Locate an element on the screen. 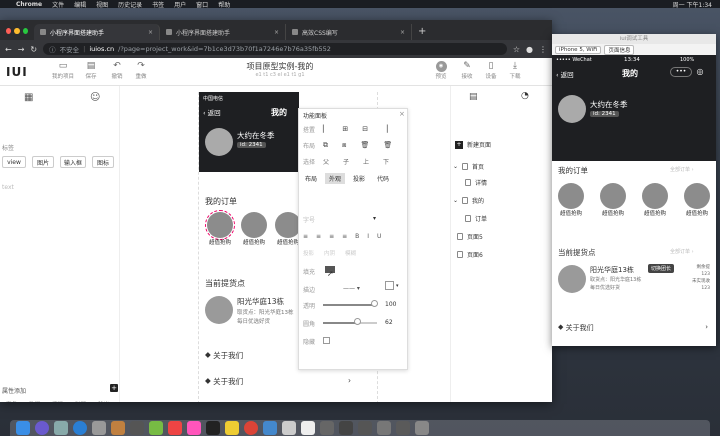  menu-view: 视图 is located at coordinates (102, 4).